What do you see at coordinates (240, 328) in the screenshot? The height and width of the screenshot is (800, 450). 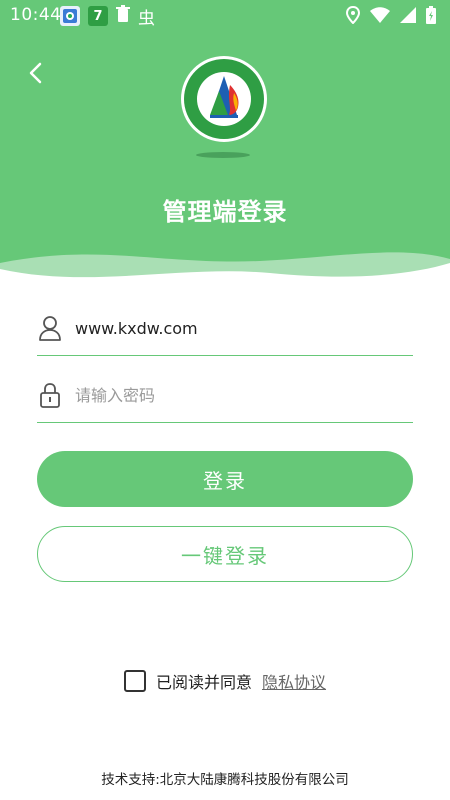 I see `username-input` at bounding box center [240, 328].